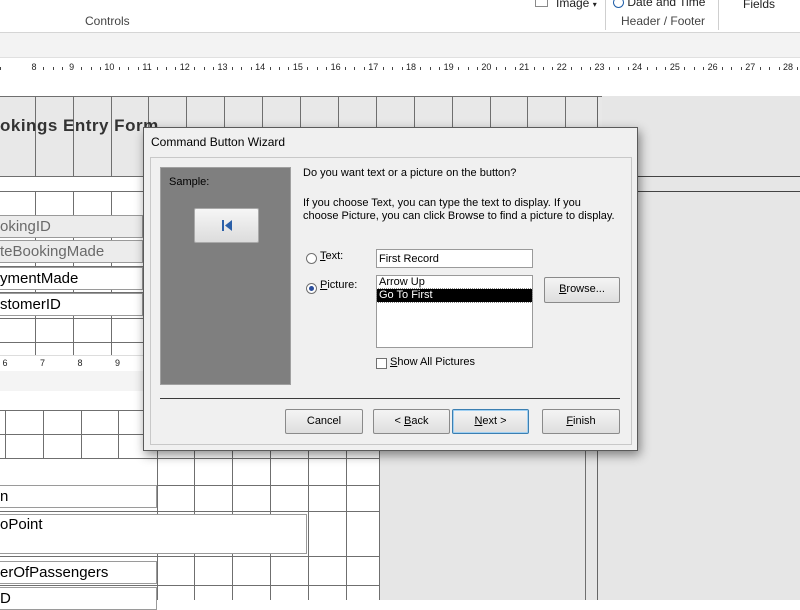 This screenshot has width=800, height=610. What do you see at coordinates (454, 282) in the screenshot?
I see `picture-list-item: Arrow Up` at bounding box center [454, 282].